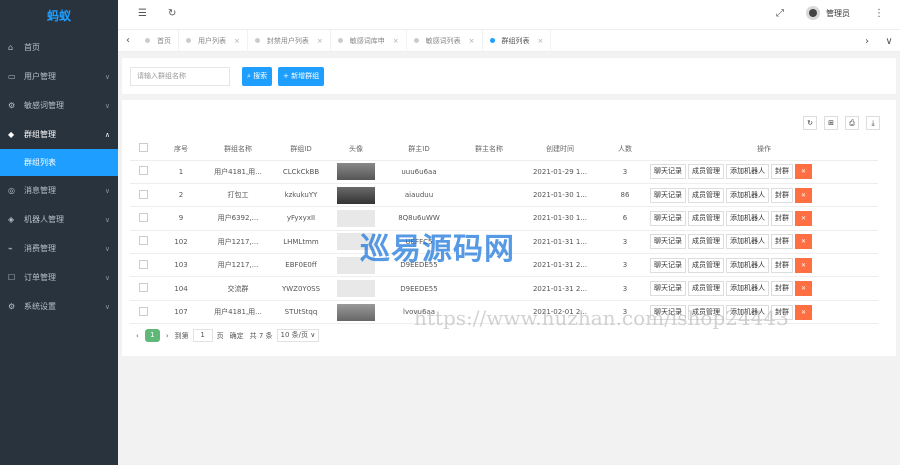  What do you see at coordinates (59, 219) in the screenshot?
I see `sidebar-item-6: ◈ 机器人管理 ∨` at bounding box center [59, 219].